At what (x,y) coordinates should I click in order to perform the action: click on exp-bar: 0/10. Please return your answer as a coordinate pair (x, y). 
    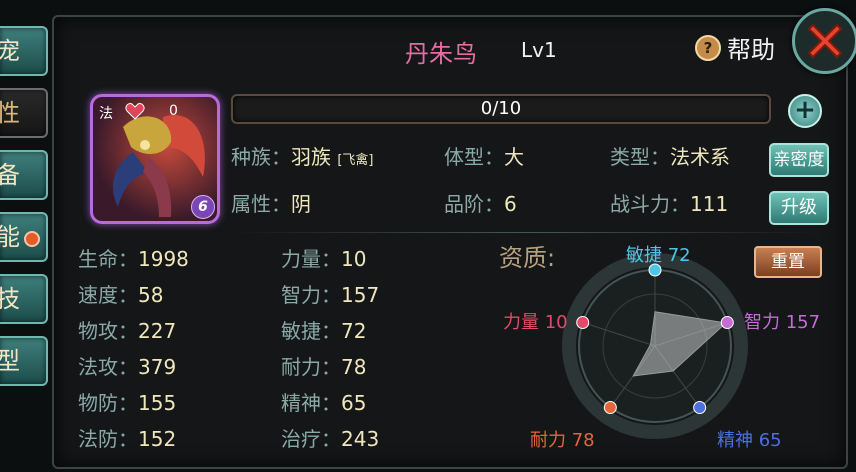
    Looking at the image, I should click on (501, 109).